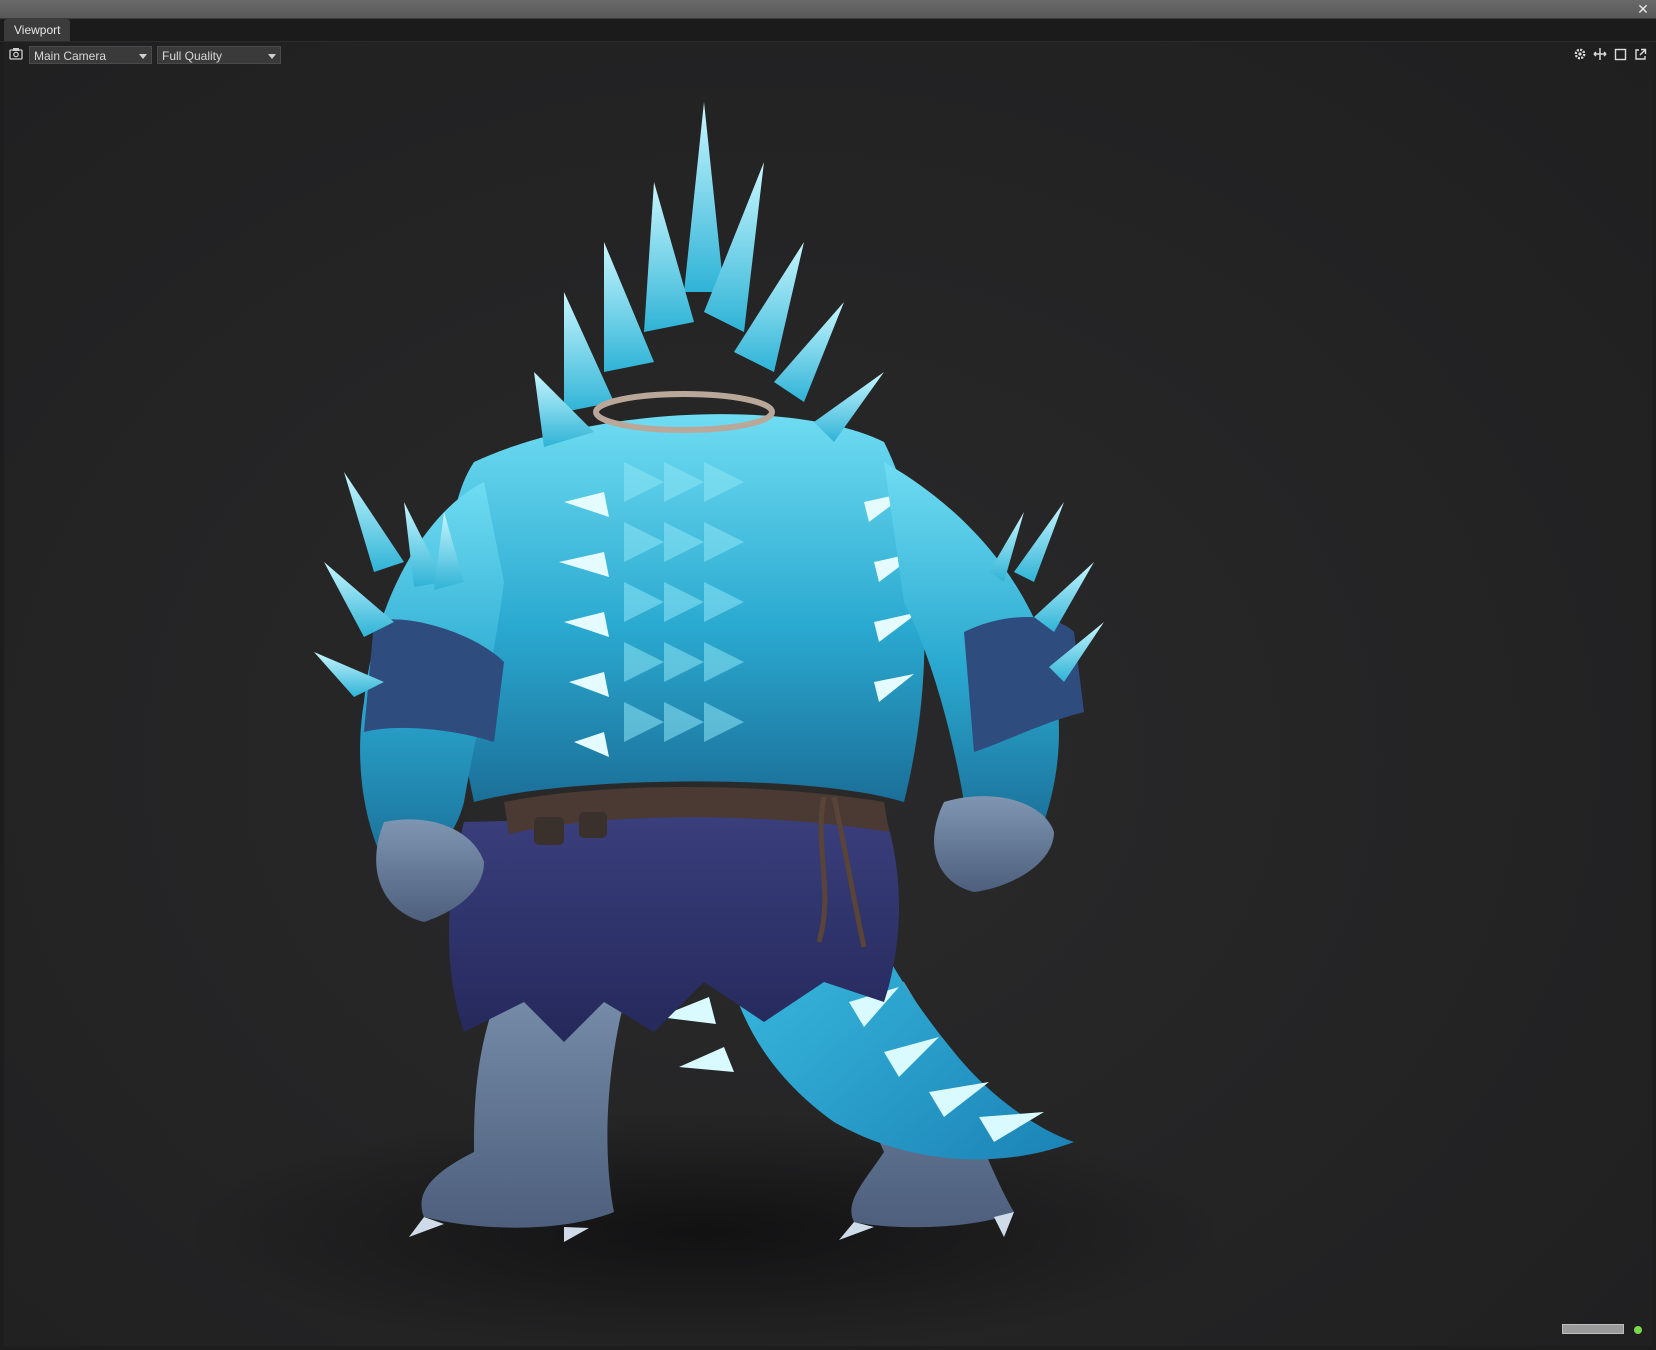 Image resolution: width=1656 pixels, height=1350 pixels. I want to click on camera-select: Main Camera, so click(90, 55).